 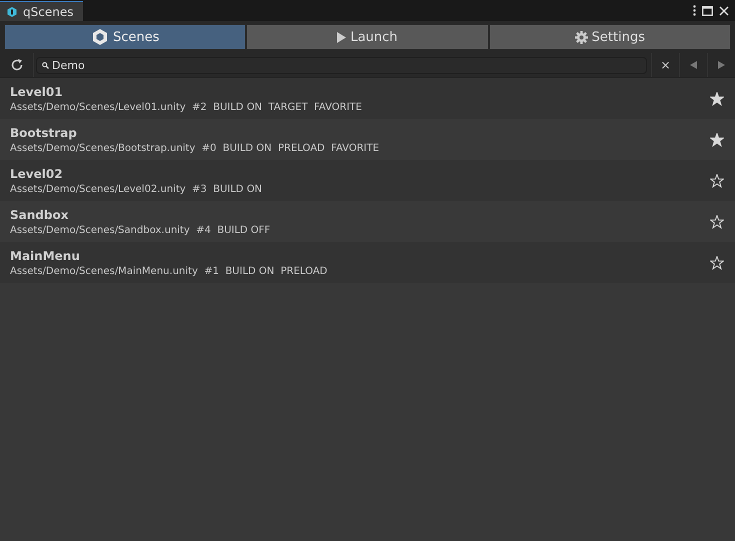 What do you see at coordinates (367, 98) in the screenshot?
I see `scene-row: Level01 Assets/Demo/Scenes/Level01.unity #2 BUILD ON TARGET FAVORITE` at bounding box center [367, 98].